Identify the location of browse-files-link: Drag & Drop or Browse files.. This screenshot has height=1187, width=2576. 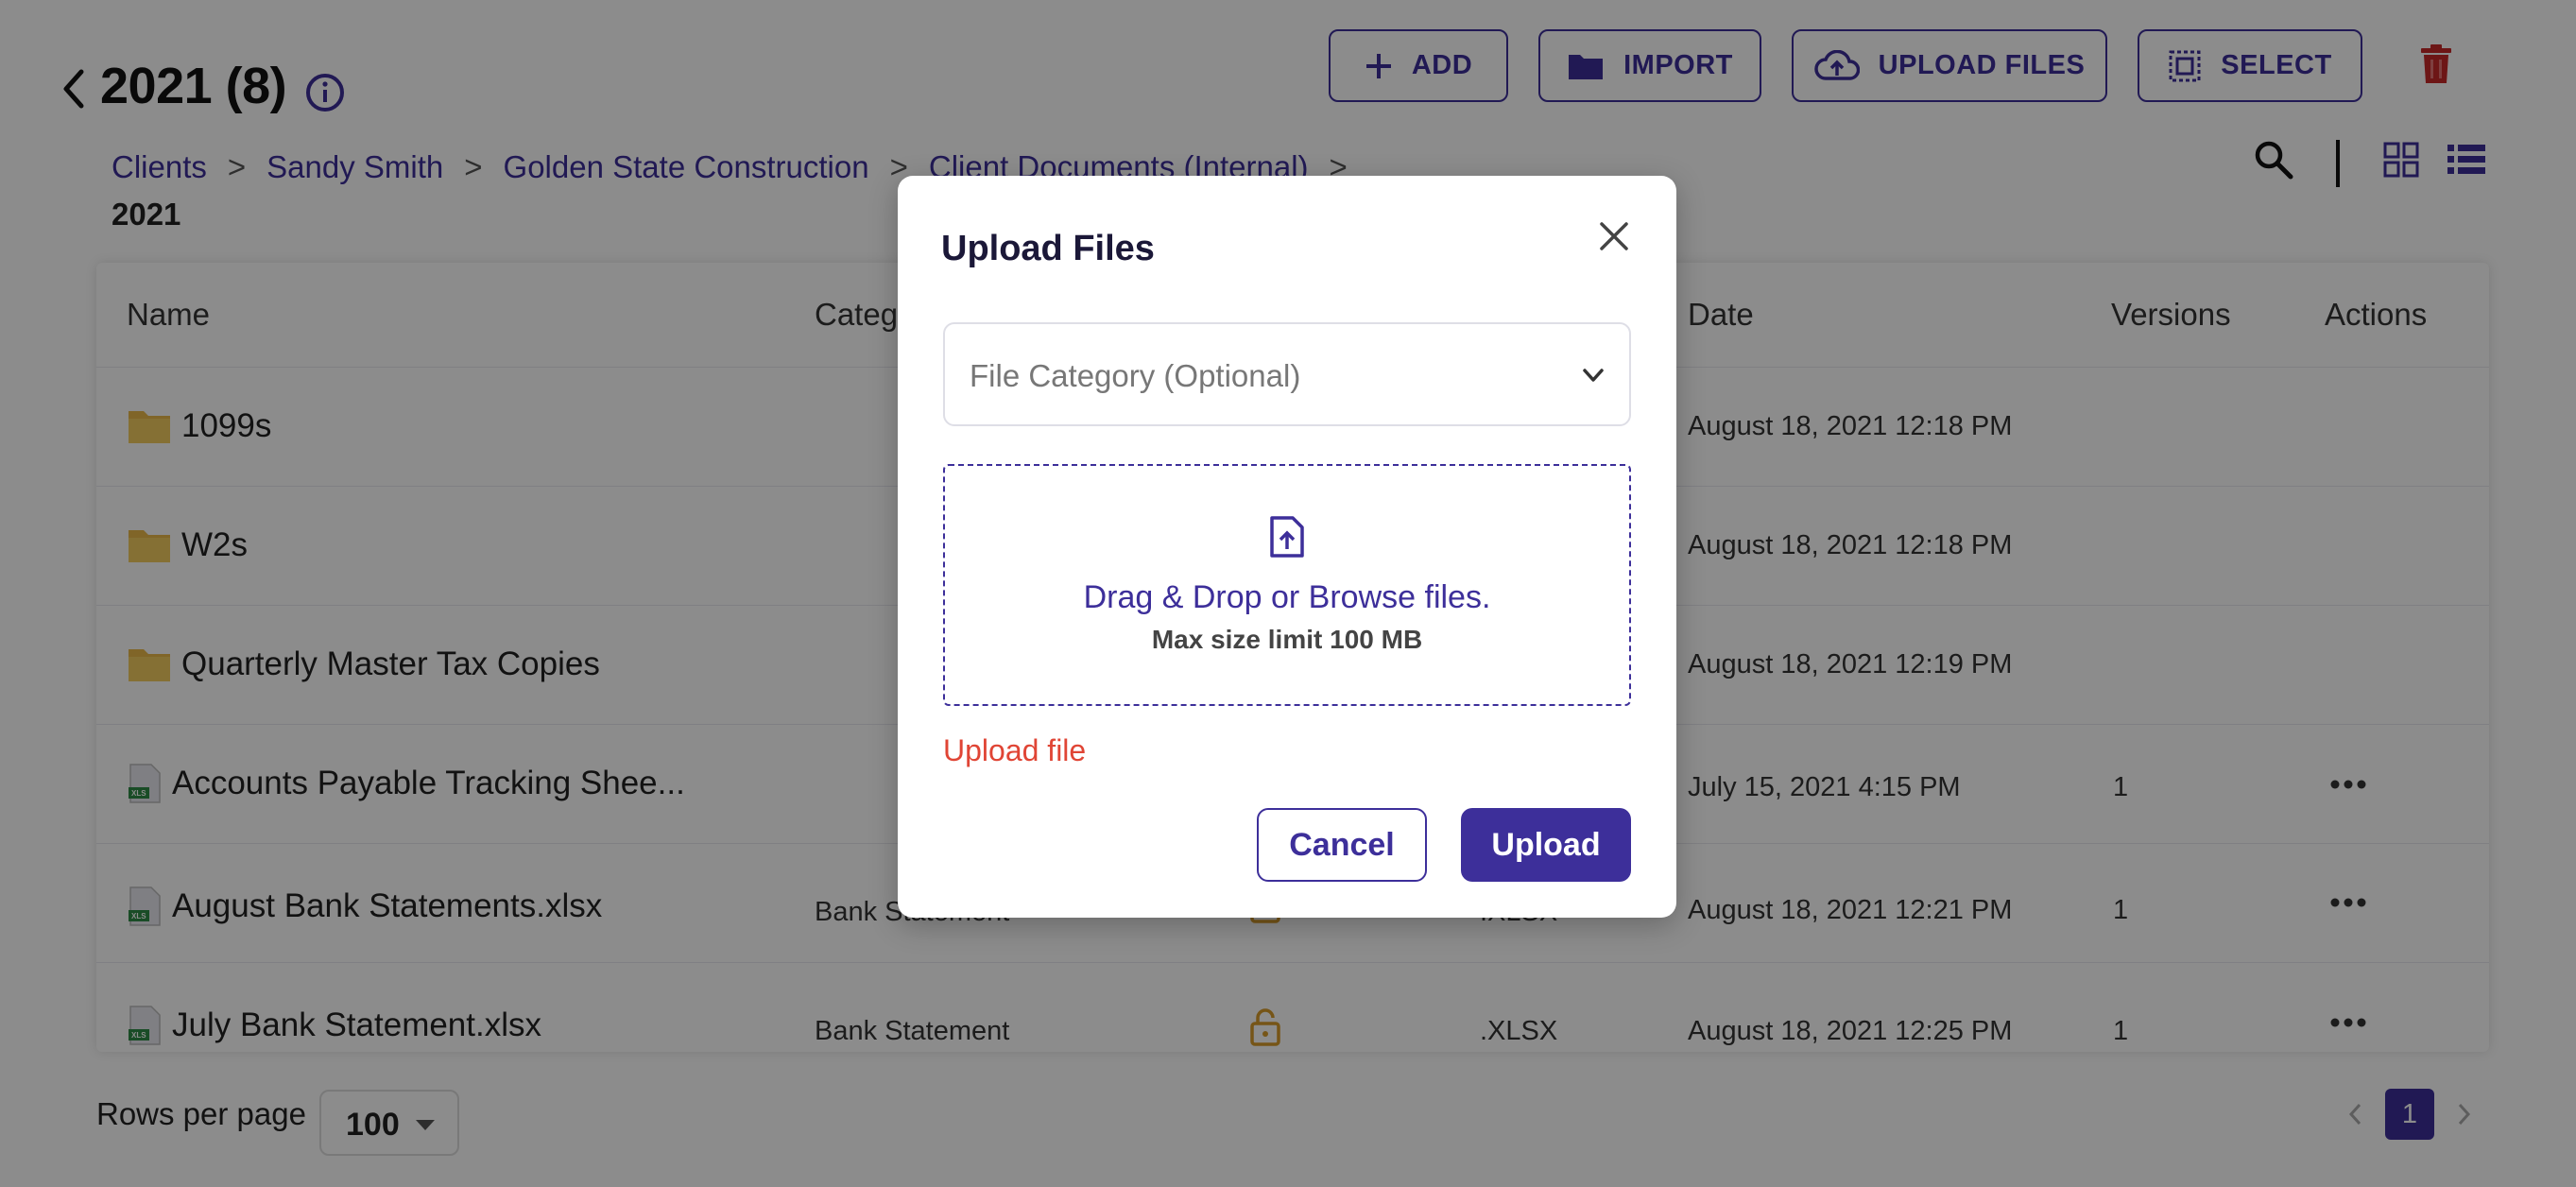
(1287, 597).